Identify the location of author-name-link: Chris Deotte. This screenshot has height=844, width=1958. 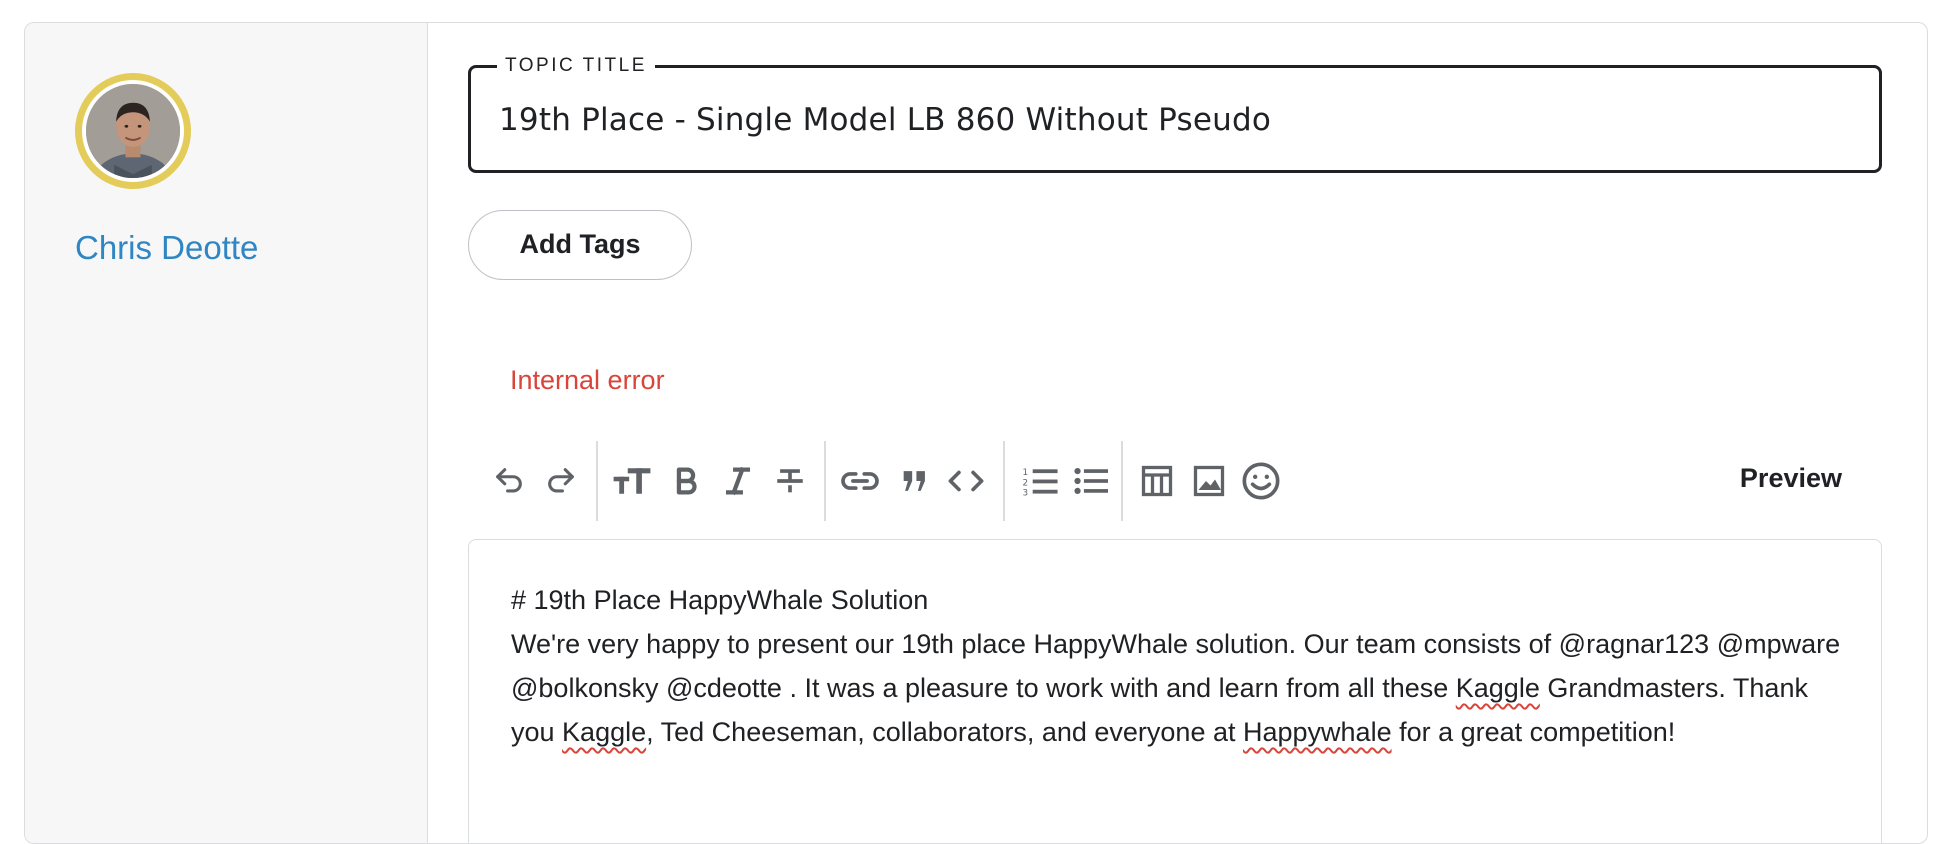
(166, 248).